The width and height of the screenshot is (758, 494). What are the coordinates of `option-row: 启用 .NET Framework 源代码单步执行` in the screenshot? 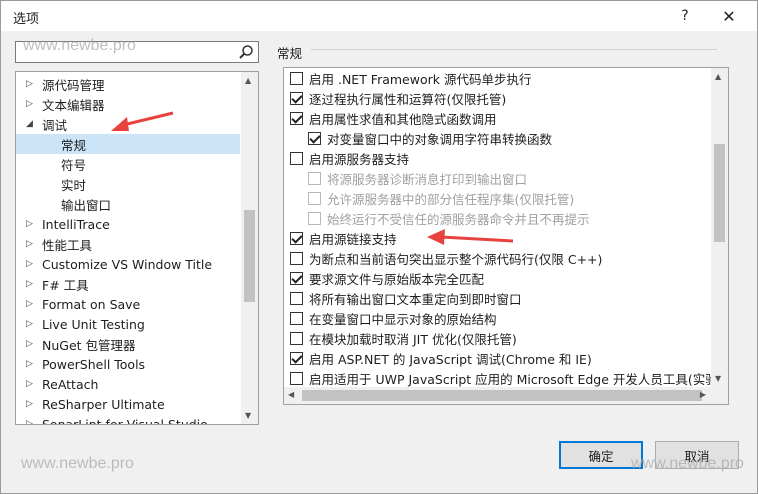 It's located at (410, 78).